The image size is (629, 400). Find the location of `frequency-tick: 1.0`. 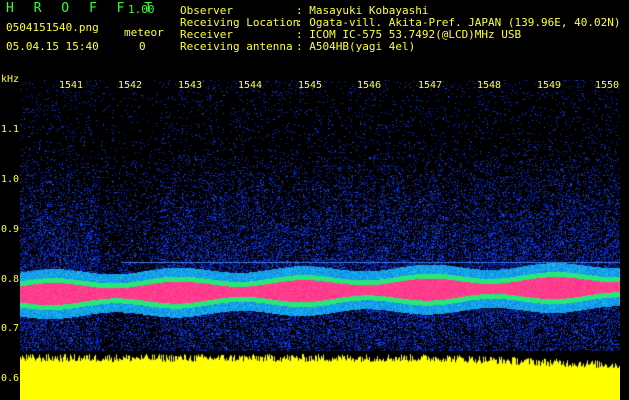

frequency-tick: 1.0 is located at coordinates (10, 179).